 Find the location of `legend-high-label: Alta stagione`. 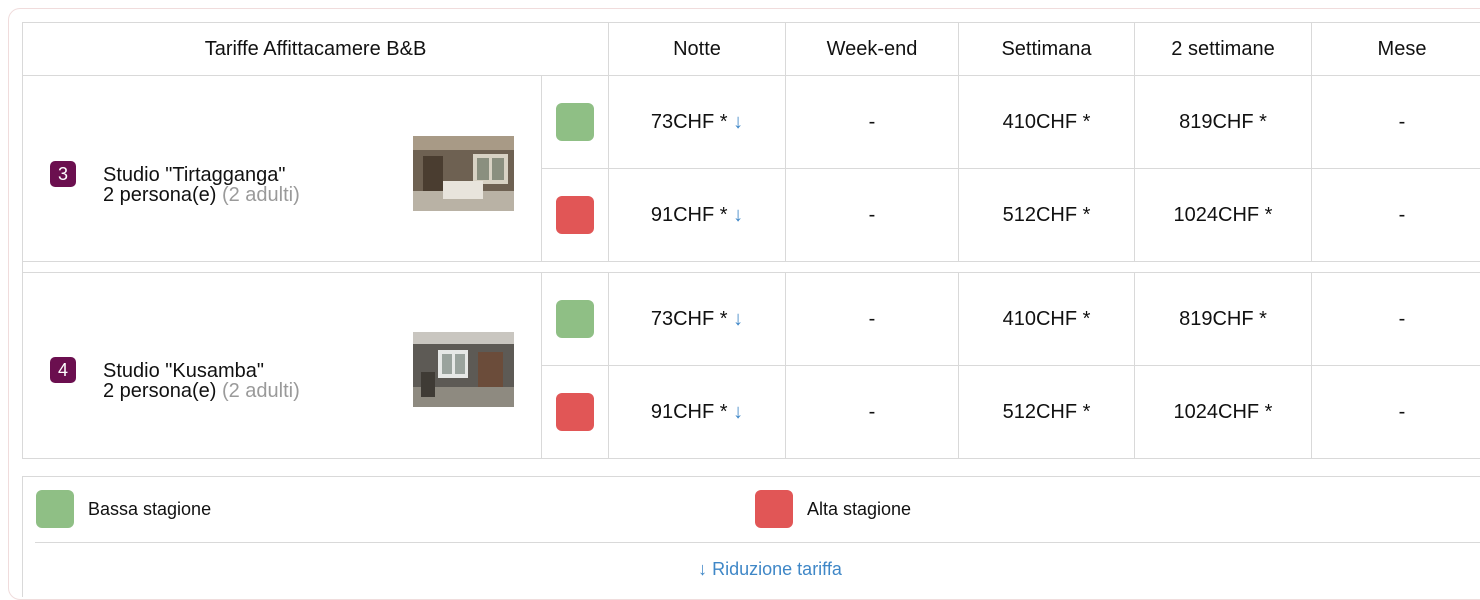

legend-high-label: Alta stagione is located at coordinates (859, 509).